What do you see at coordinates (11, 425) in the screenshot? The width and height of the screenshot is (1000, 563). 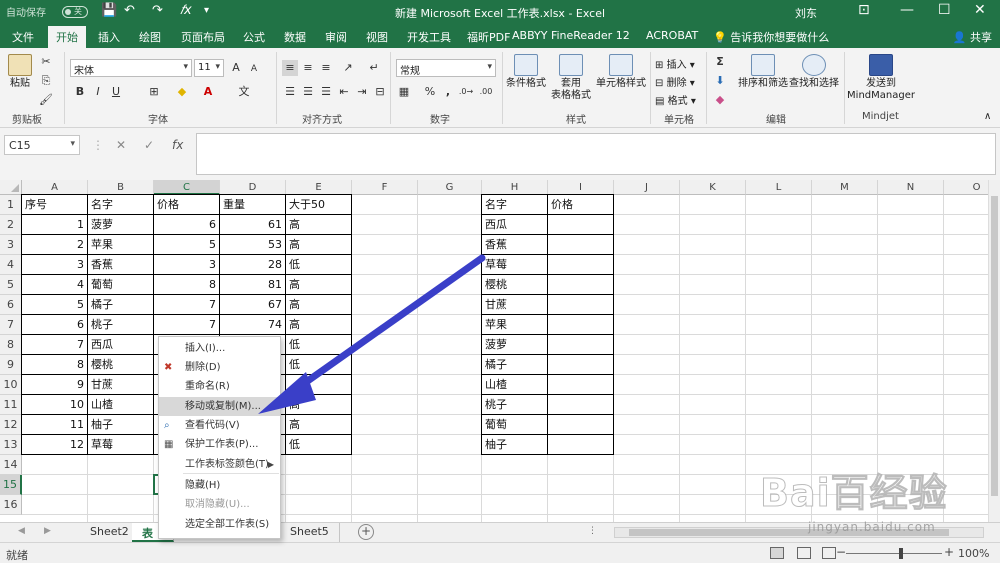 I see `row-header-12: 12` at bounding box center [11, 425].